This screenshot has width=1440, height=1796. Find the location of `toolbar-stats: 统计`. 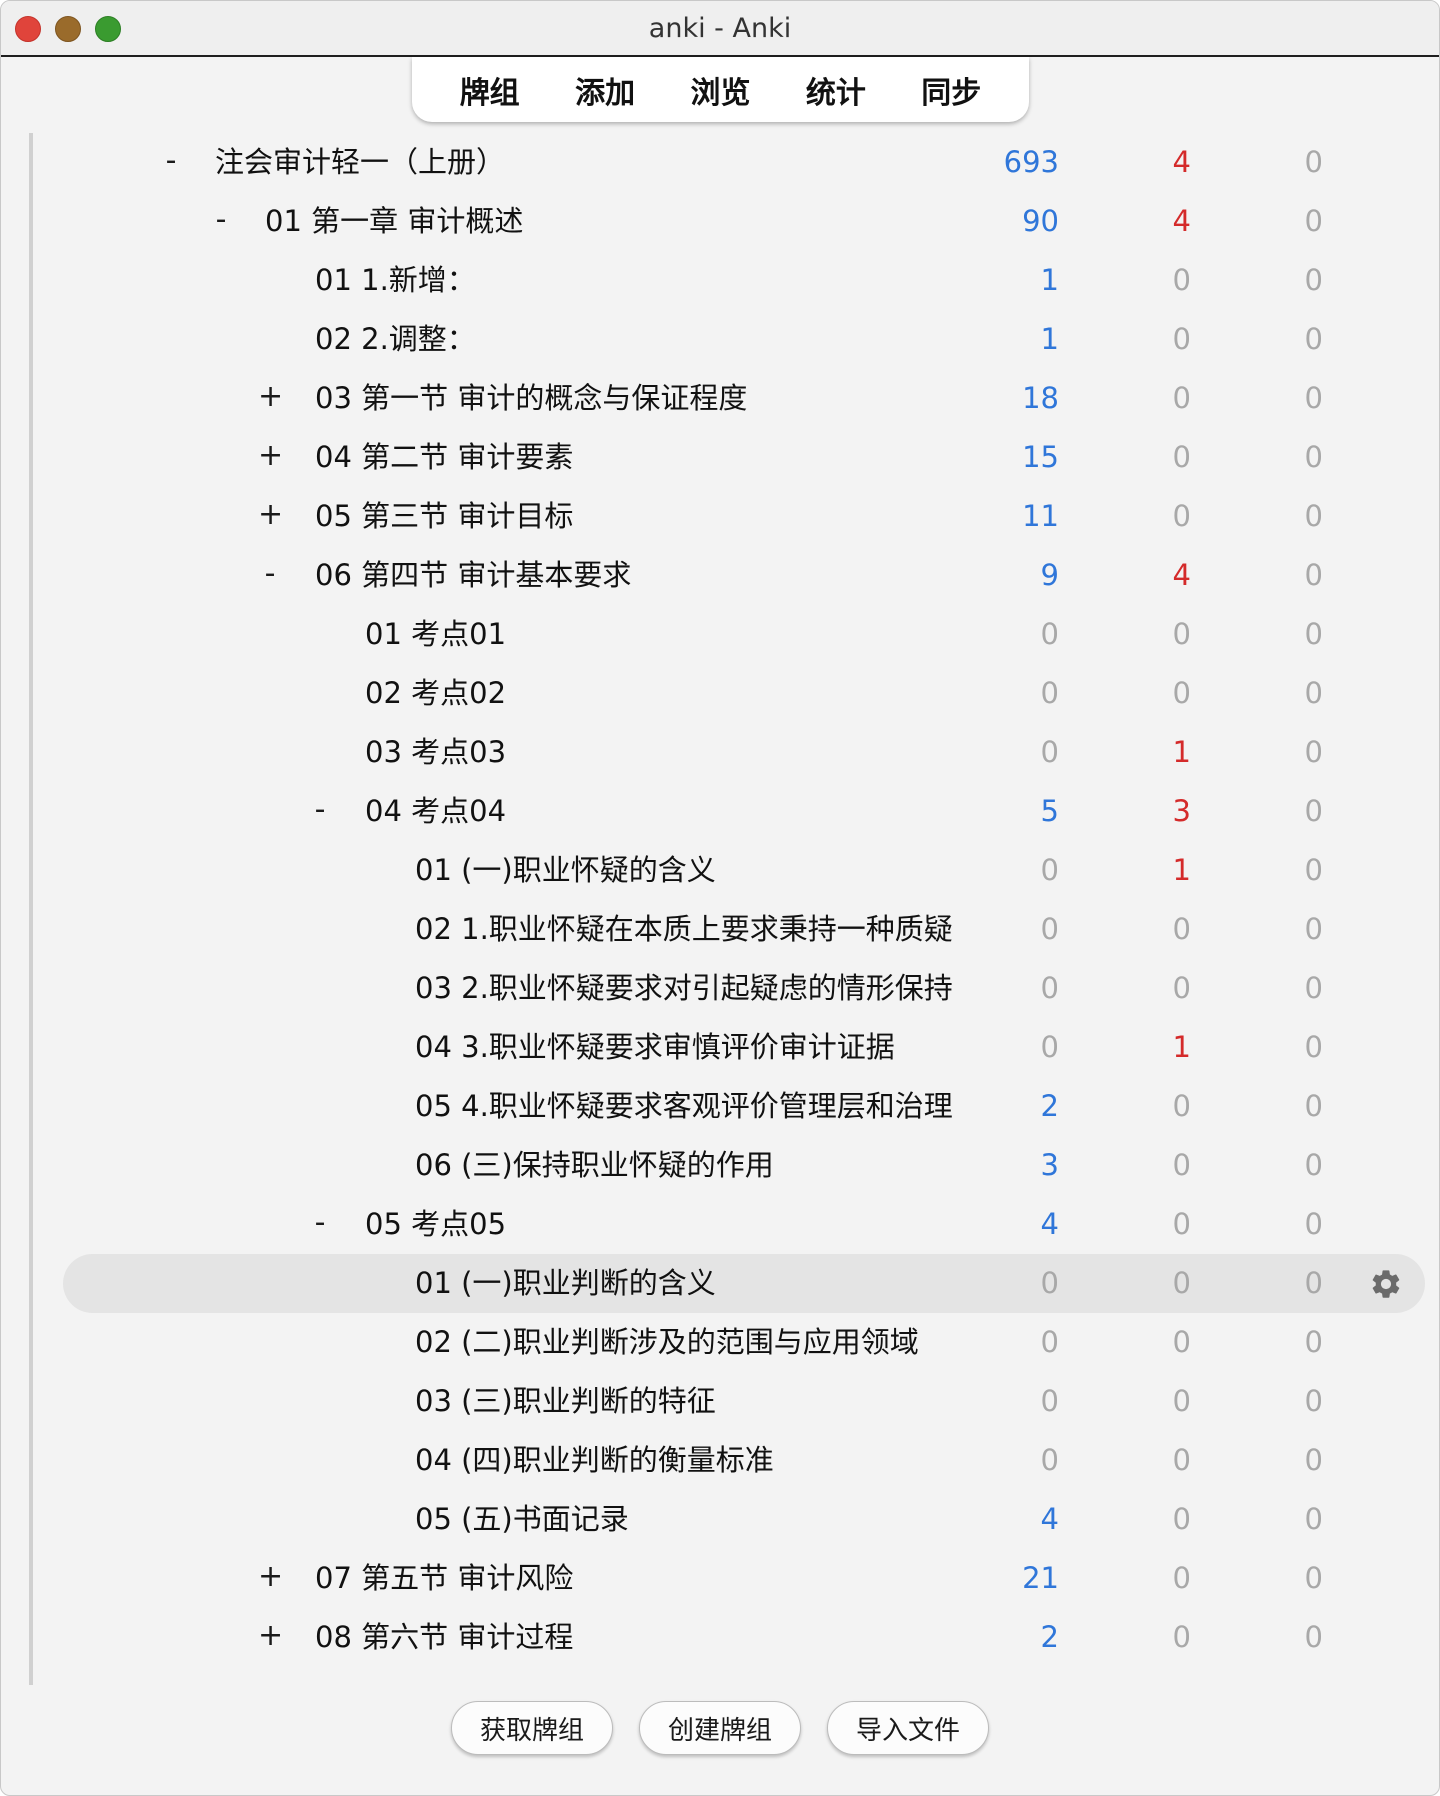

toolbar-stats: 统计 is located at coordinates (836, 90).